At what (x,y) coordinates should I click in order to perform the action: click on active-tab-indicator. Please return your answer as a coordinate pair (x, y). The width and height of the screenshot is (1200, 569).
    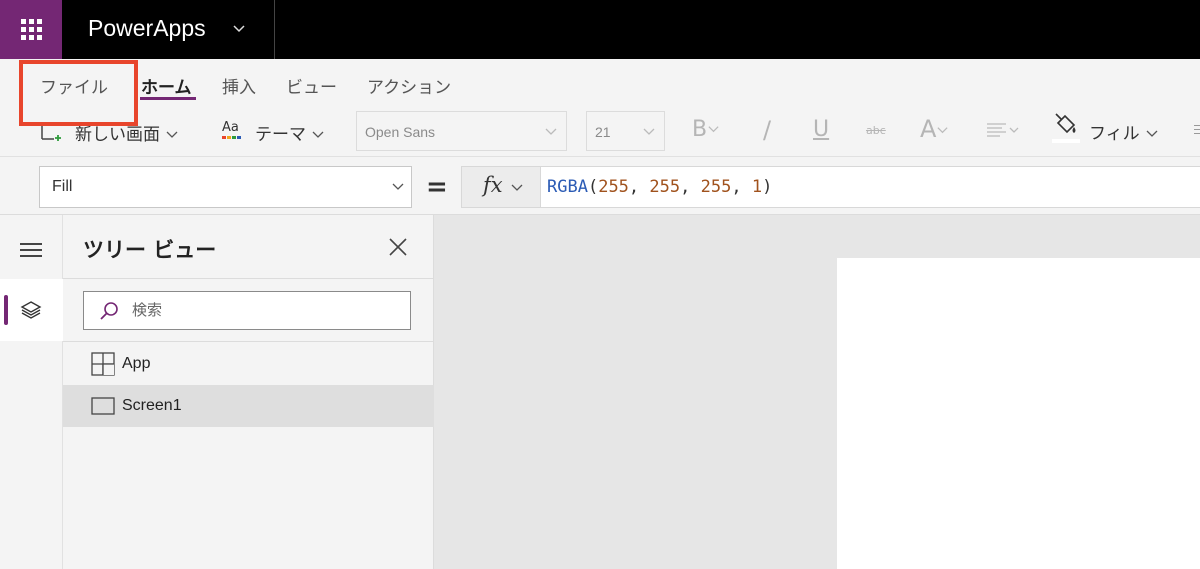
    Looking at the image, I should click on (168, 98).